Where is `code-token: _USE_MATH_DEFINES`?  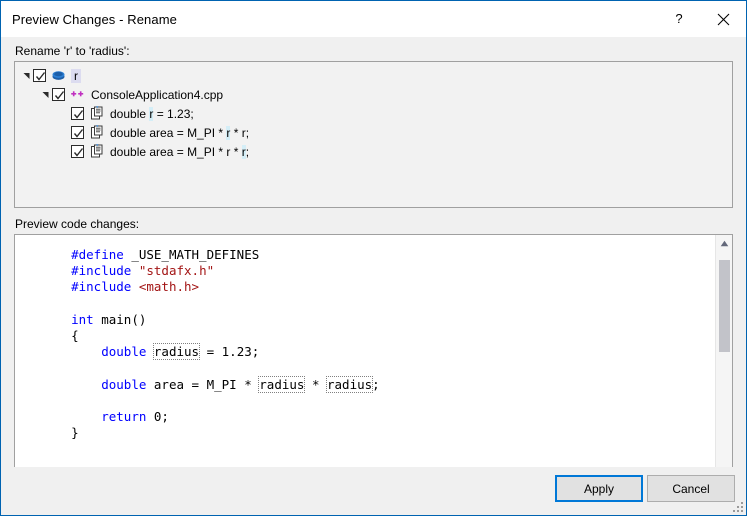 code-token: _USE_MATH_DEFINES is located at coordinates (191, 254).